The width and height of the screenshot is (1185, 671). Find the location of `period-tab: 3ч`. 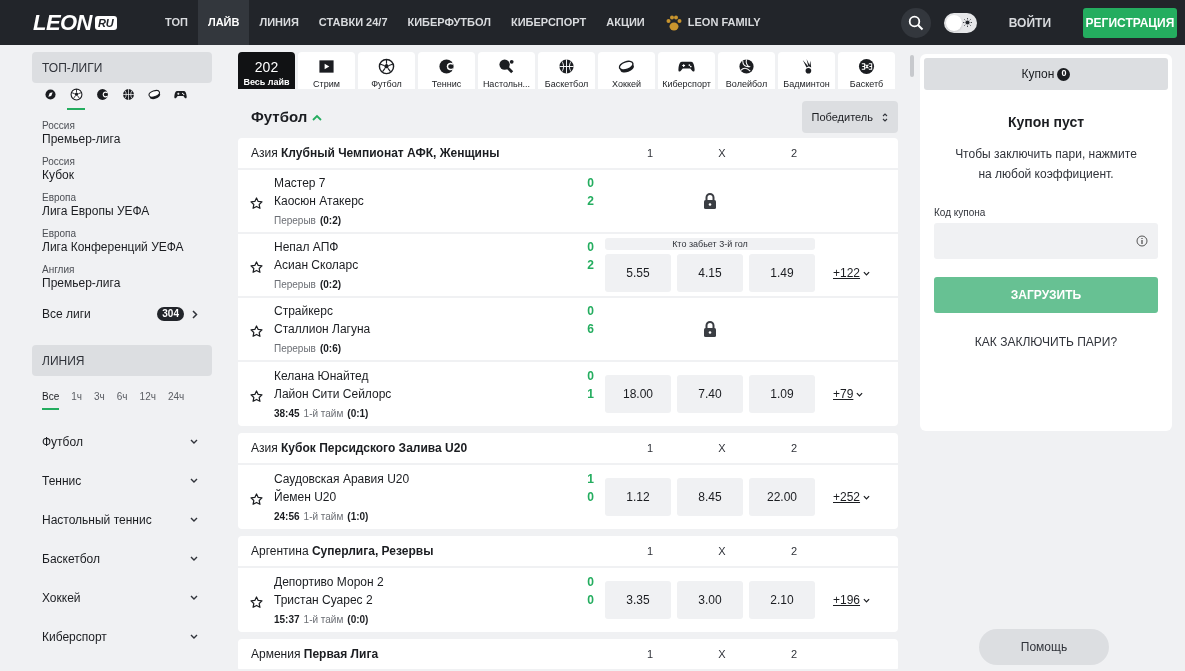

period-tab: 3ч is located at coordinates (99, 399).